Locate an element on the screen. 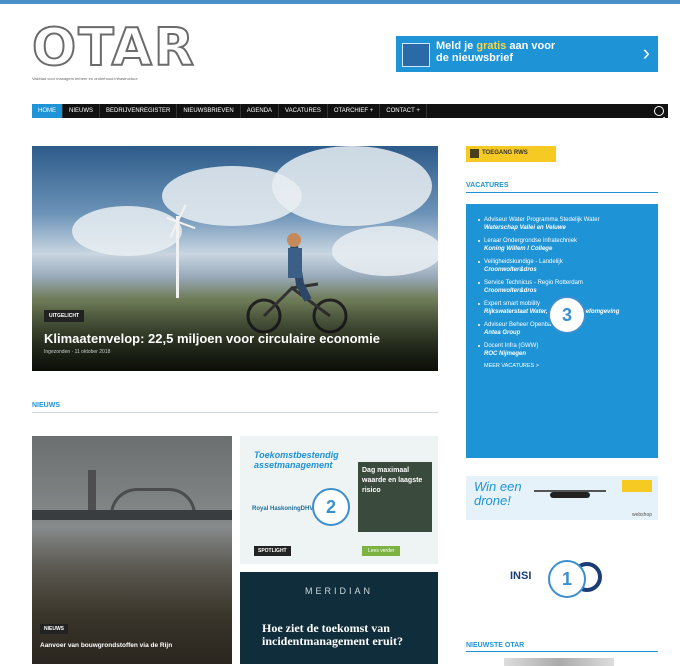 The height and width of the screenshot is (666, 680). newsletter-banner: Meld je gratis aan voor de nieuwsbrief › is located at coordinates (527, 54).